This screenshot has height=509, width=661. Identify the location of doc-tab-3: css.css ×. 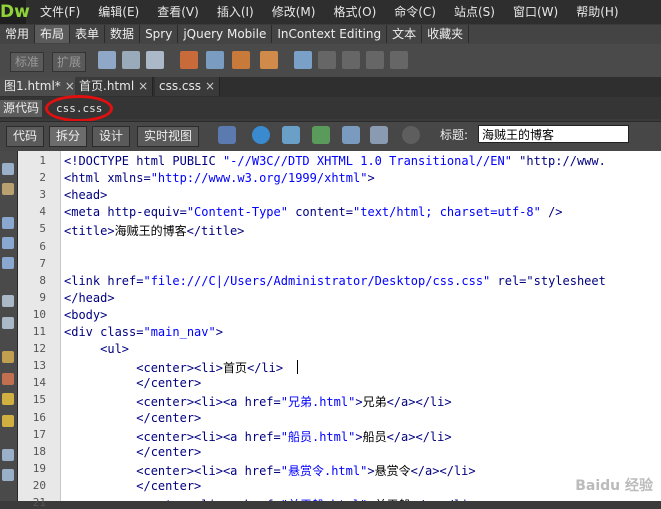
(188, 86).